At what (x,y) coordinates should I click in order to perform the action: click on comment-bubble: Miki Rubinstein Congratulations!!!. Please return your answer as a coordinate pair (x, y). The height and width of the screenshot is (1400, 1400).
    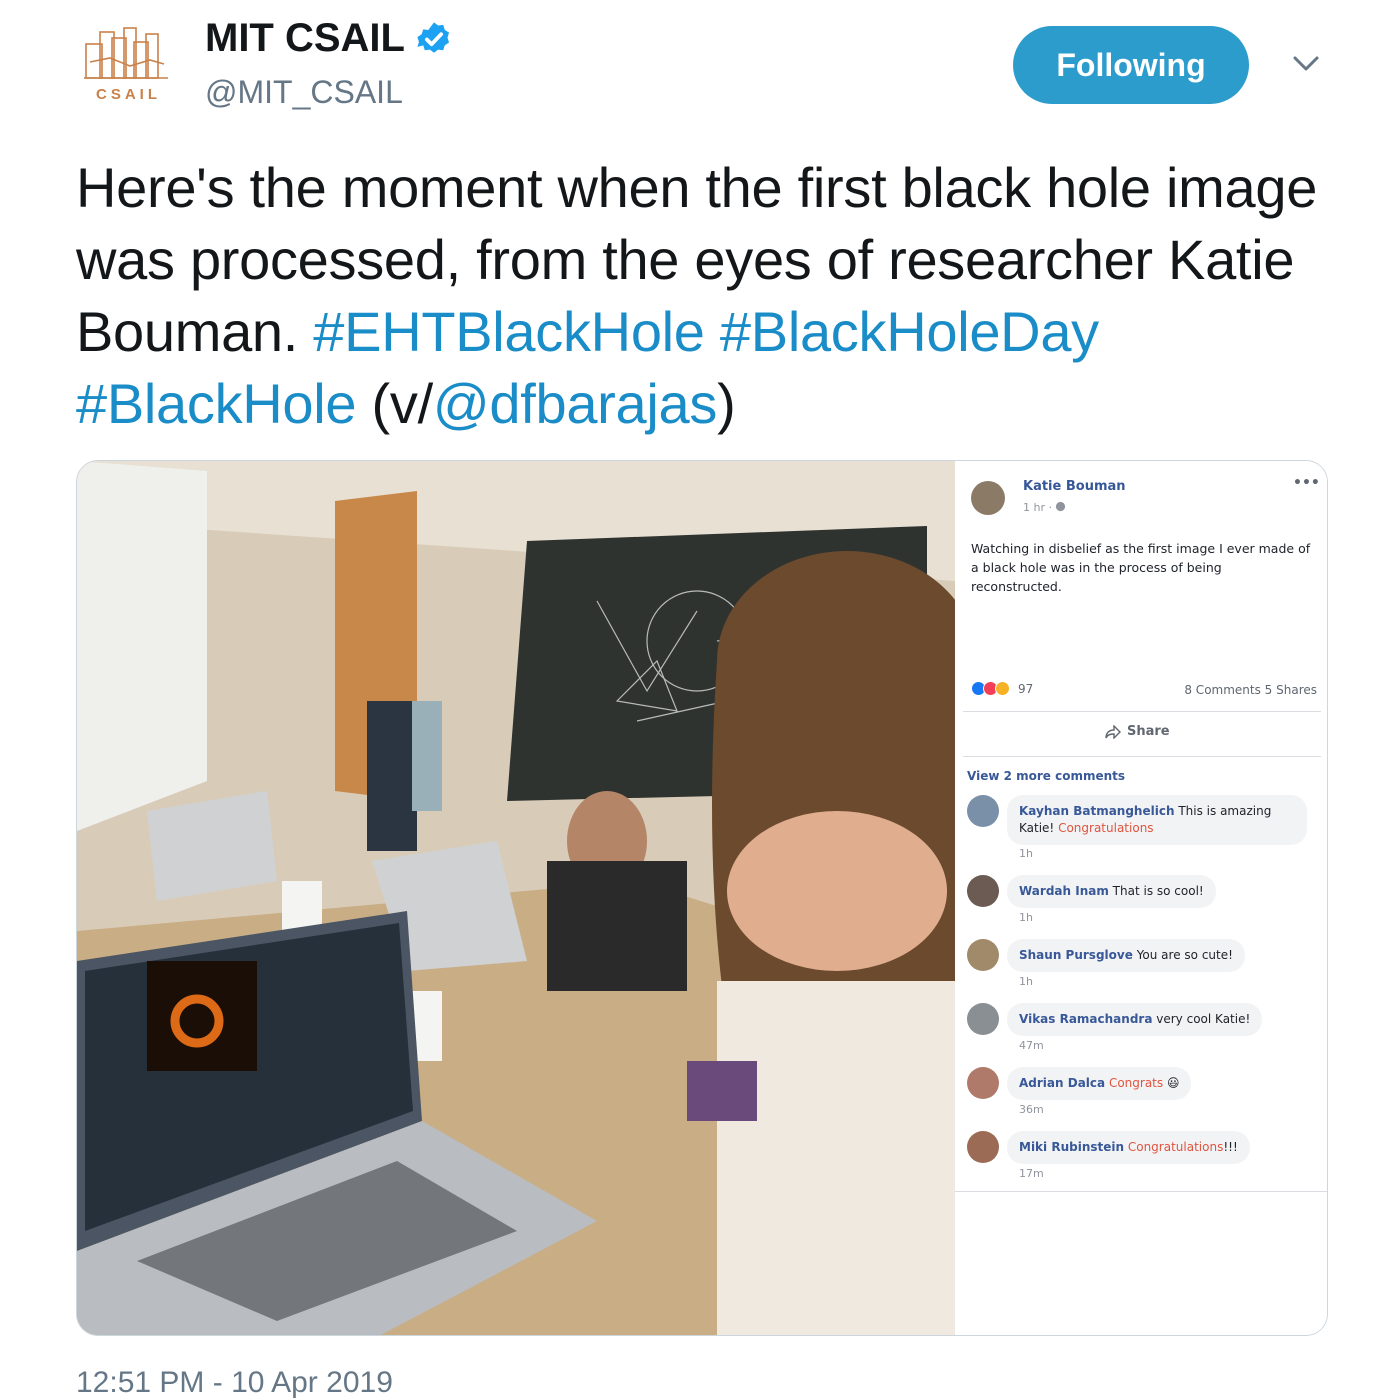
    Looking at the image, I should click on (1128, 1147).